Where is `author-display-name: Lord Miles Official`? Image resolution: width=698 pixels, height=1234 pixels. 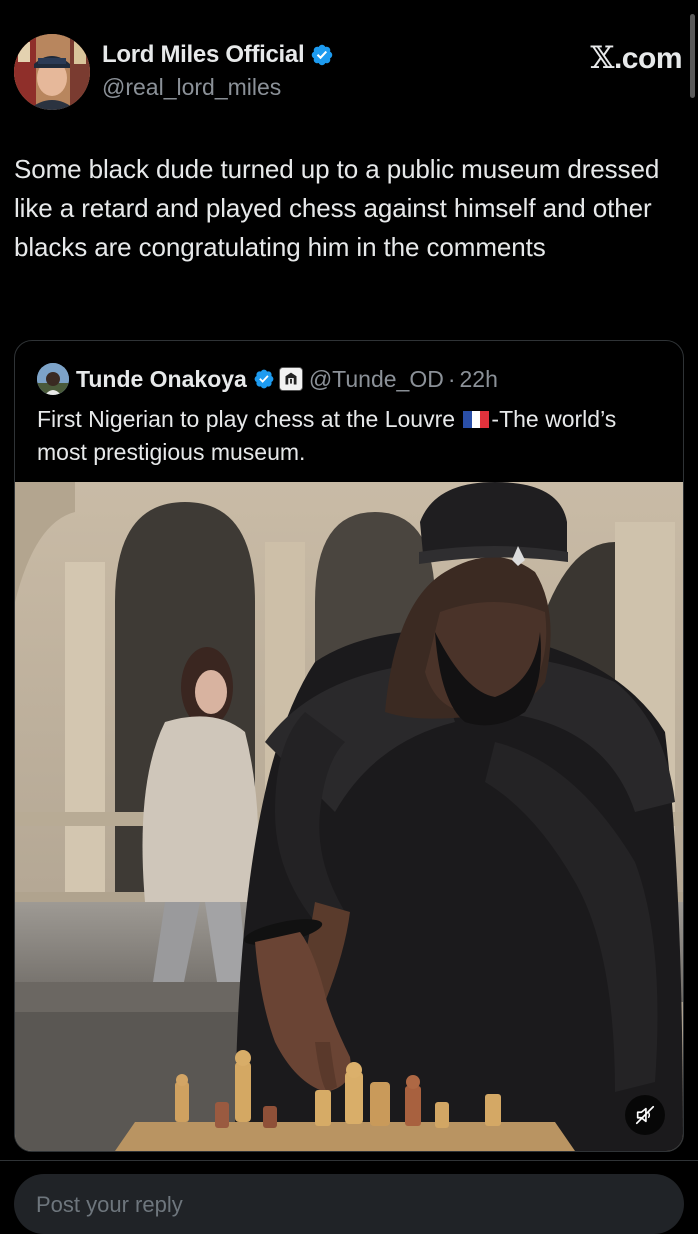
author-display-name: Lord Miles Official is located at coordinates (203, 55).